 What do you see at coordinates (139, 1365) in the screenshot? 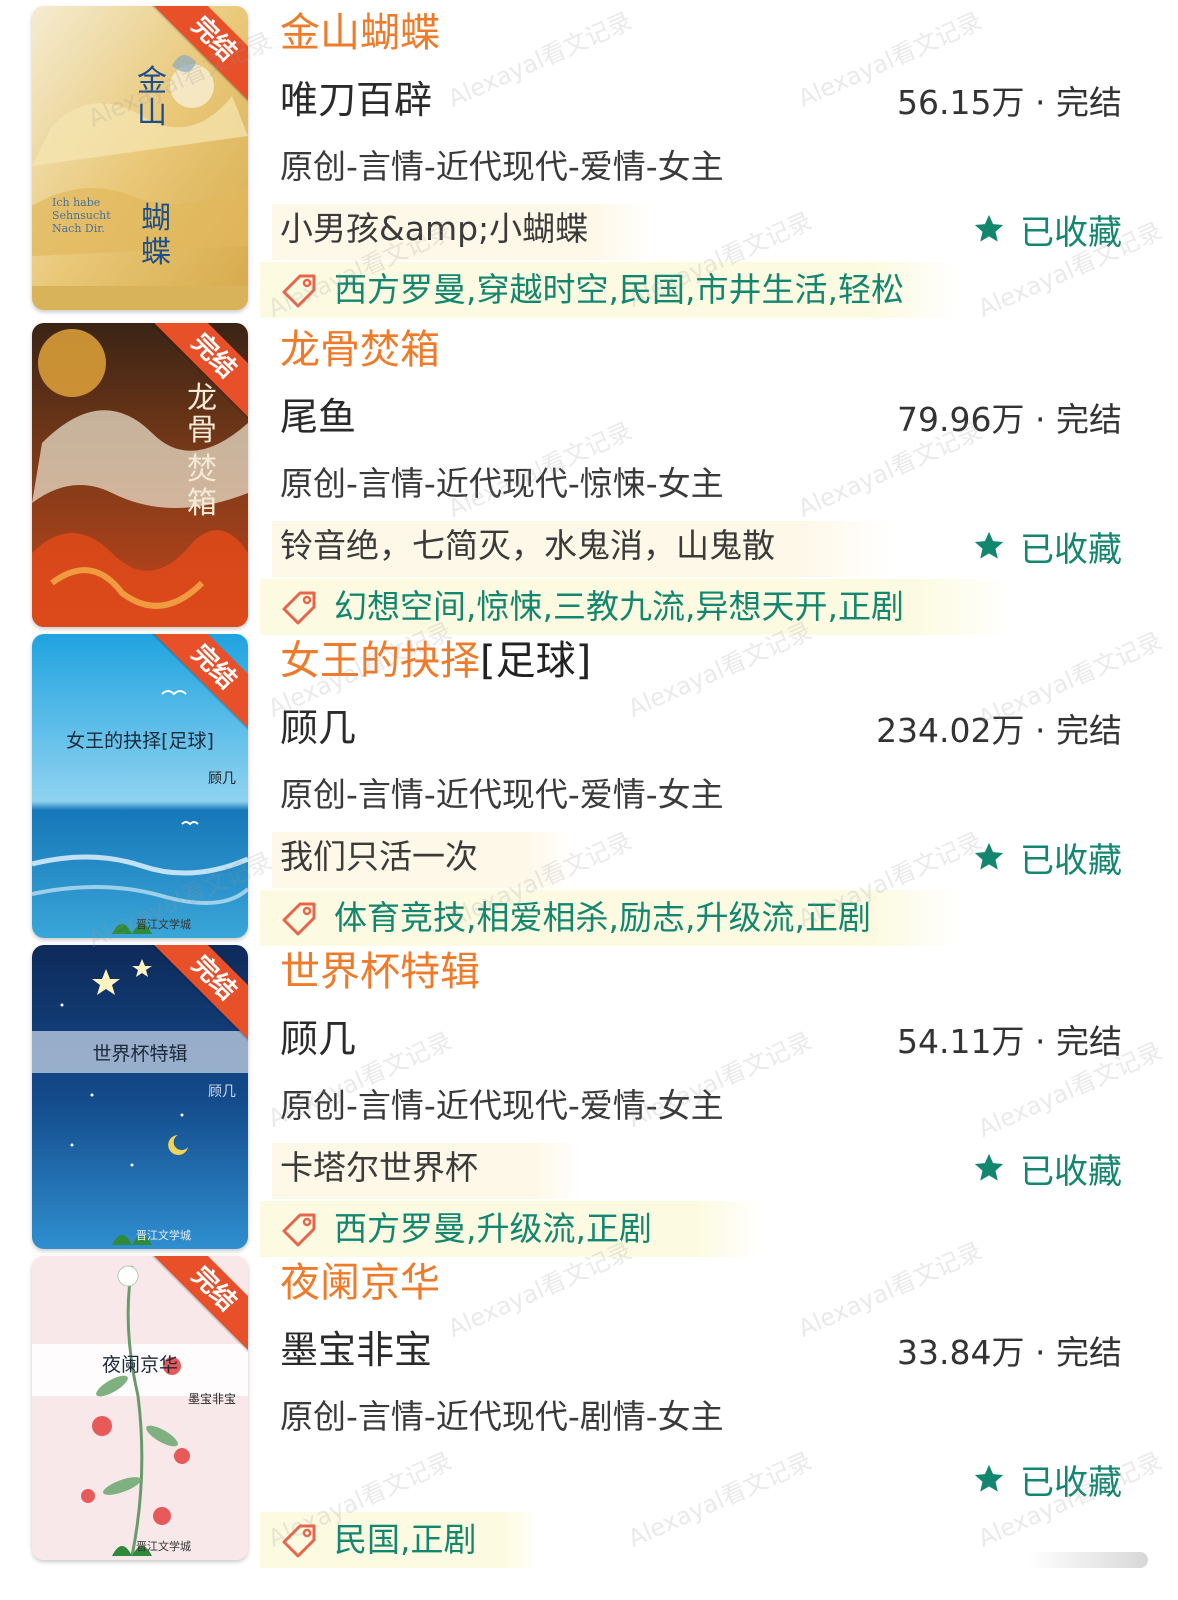
I see `cover-title: 夜阑京华` at bounding box center [139, 1365].